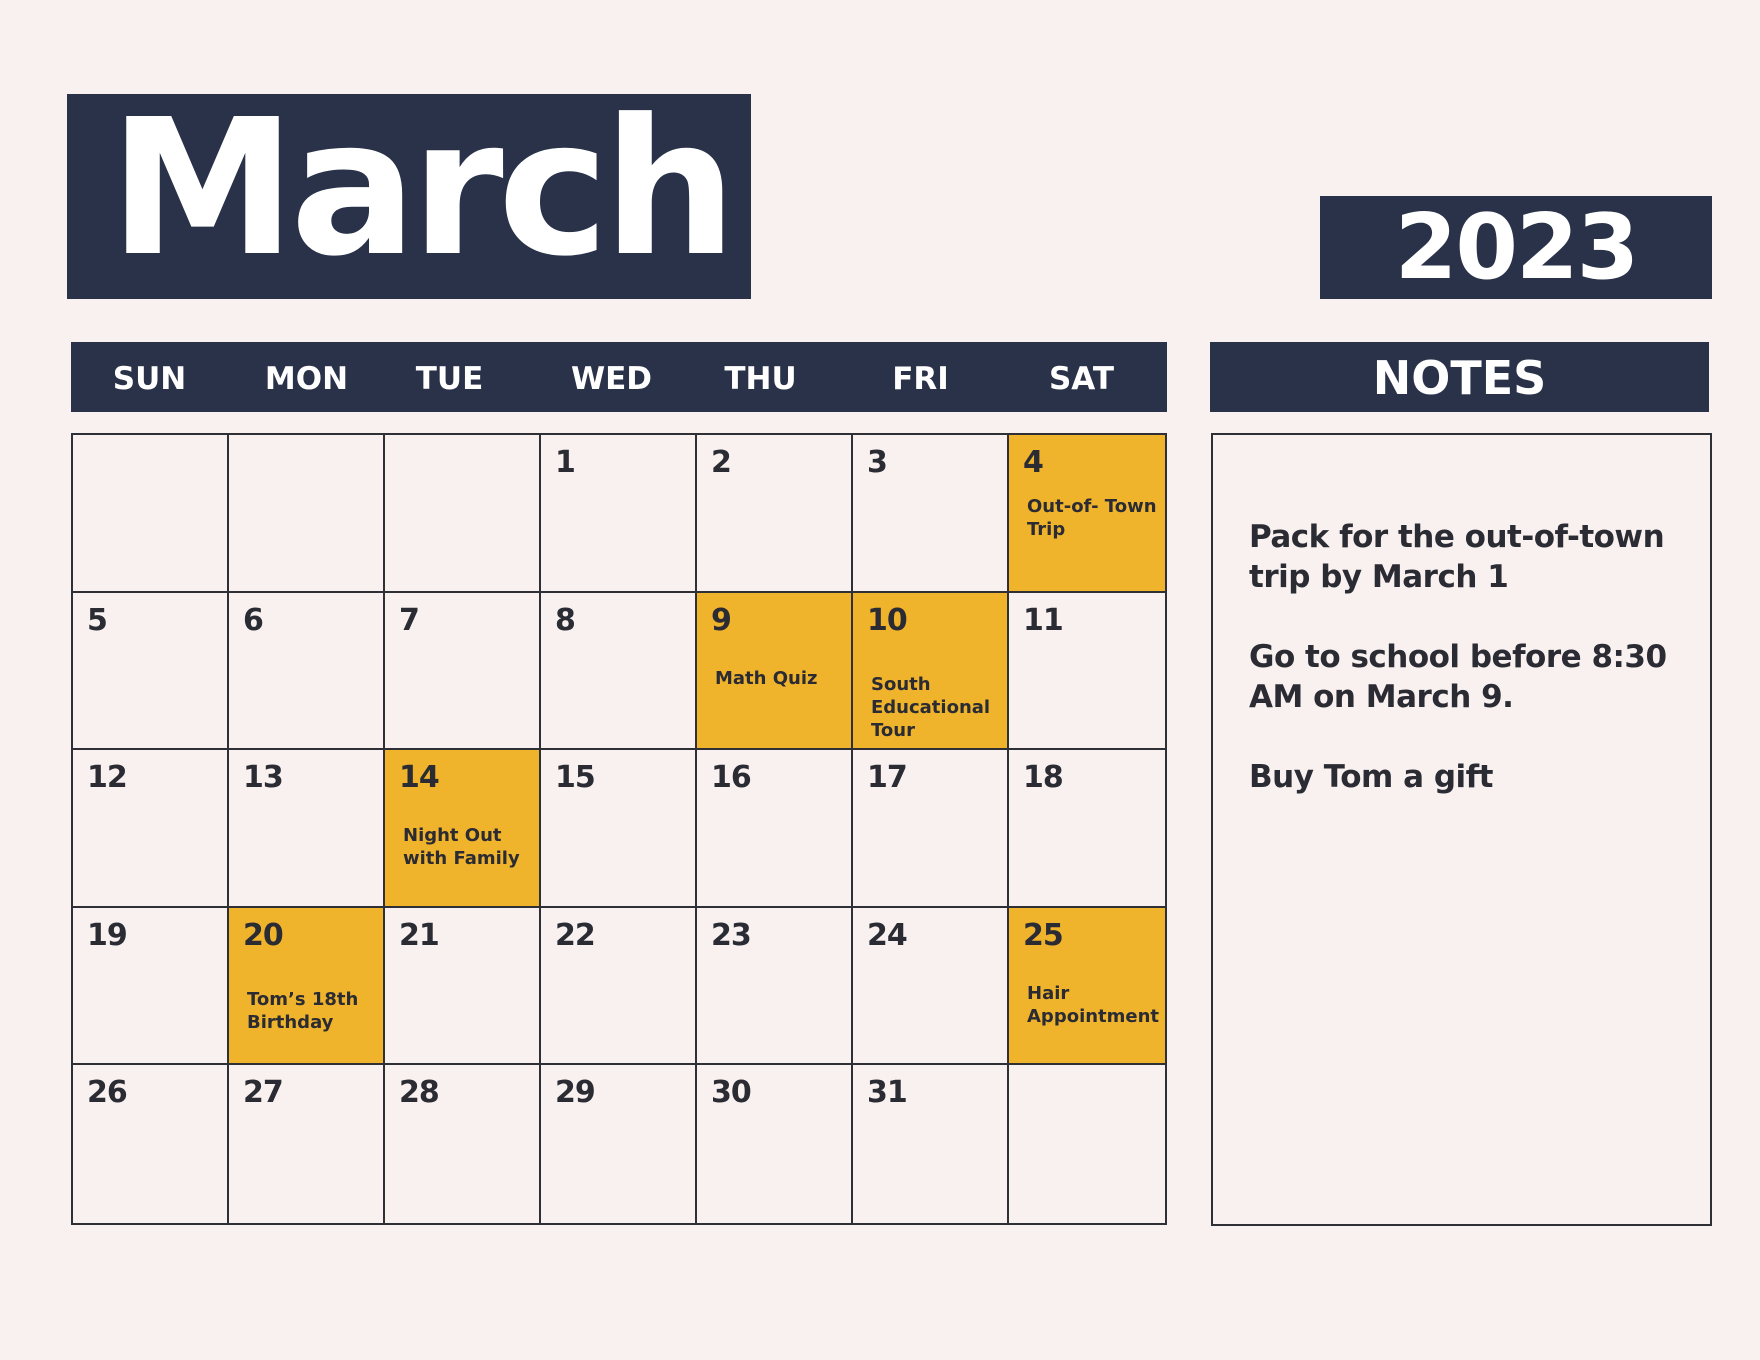  Describe the element at coordinates (1093, 1004) in the screenshot. I see `event-label: Hair Appointment` at that location.